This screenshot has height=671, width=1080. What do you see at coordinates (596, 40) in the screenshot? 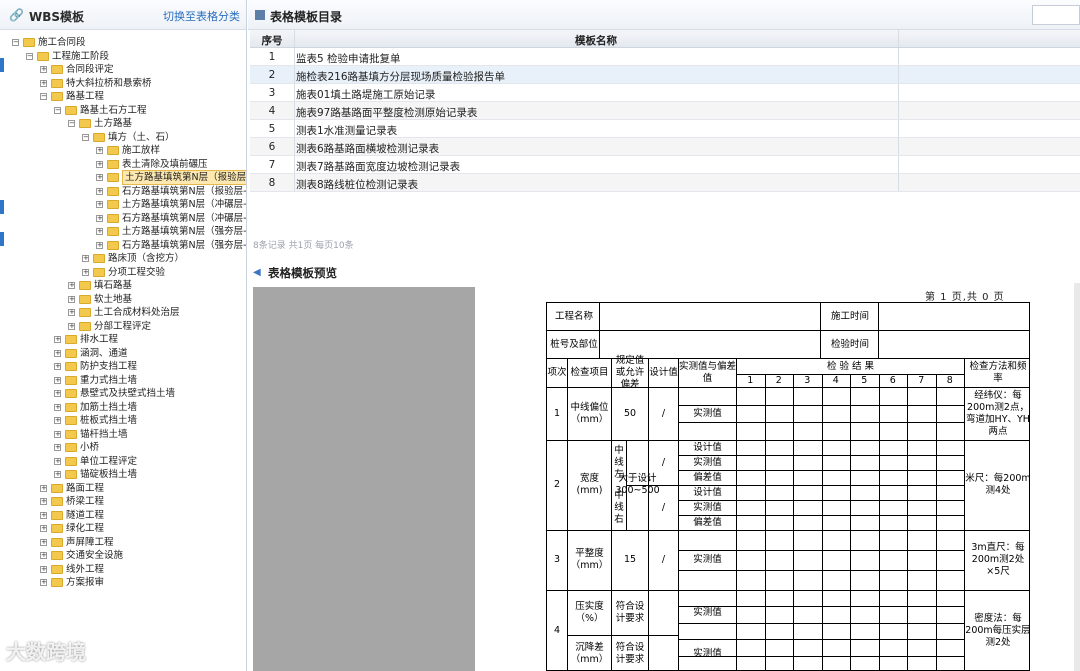
I see `column-header-name: 模板名称` at bounding box center [596, 40].